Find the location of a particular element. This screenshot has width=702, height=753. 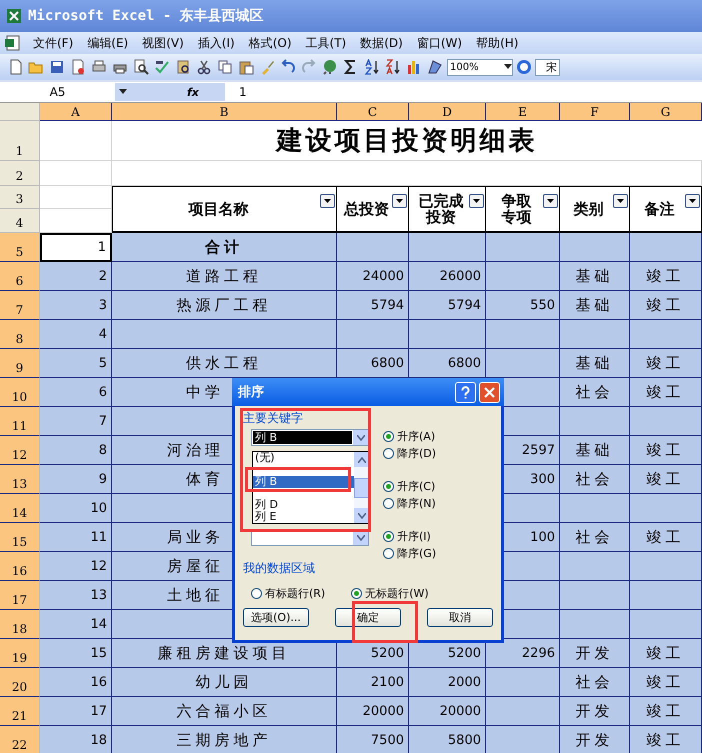

dialog-title: 排序 is located at coordinates (251, 392).